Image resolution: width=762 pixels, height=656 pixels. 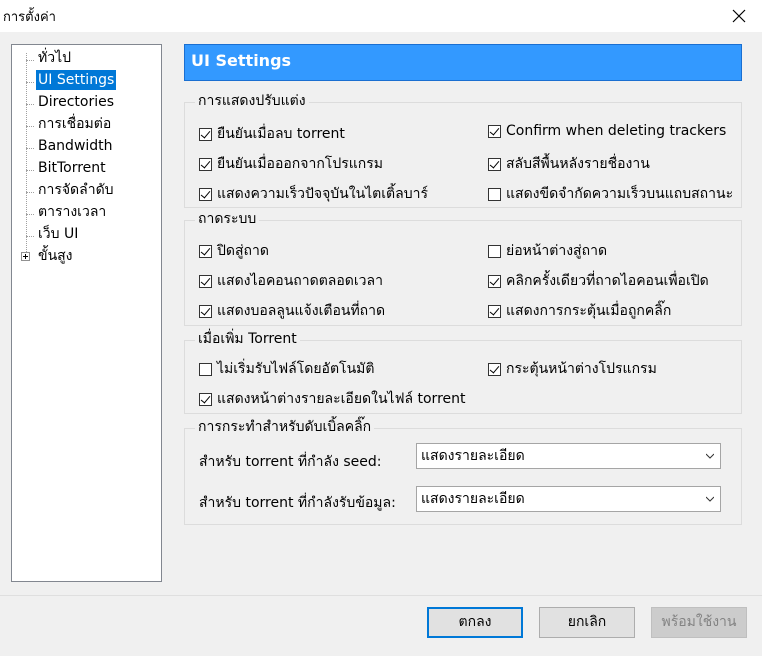 I want to click on tree-item-bandwidth: Bandwidth, so click(x=75, y=146).